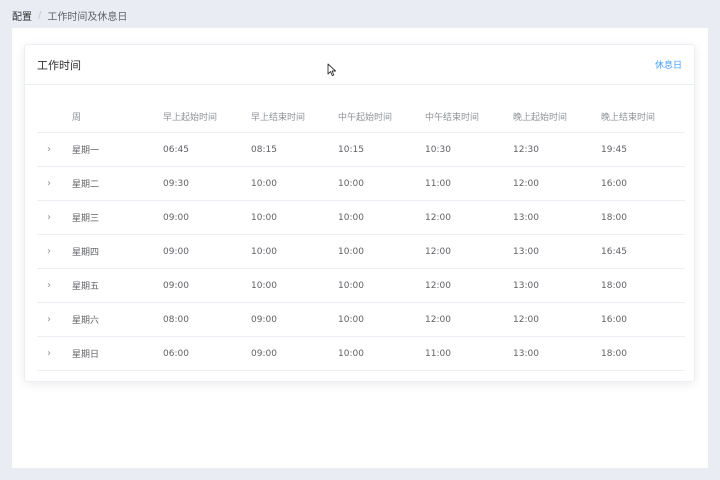 This screenshot has width=720, height=480. Describe the element at coordinates (176, 353) in the screenshot. I see `cell-morning-start: 06:00` at that location.